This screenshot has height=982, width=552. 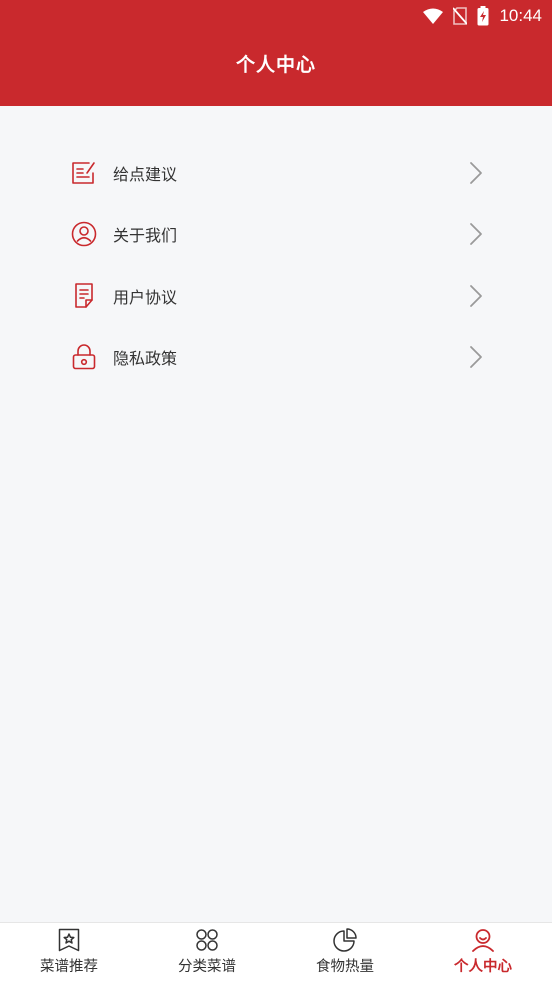 What do you see at coordinates (520, 15) in the screenshot?
I see `status-time: 10:44` at bounding box center [520, 15].